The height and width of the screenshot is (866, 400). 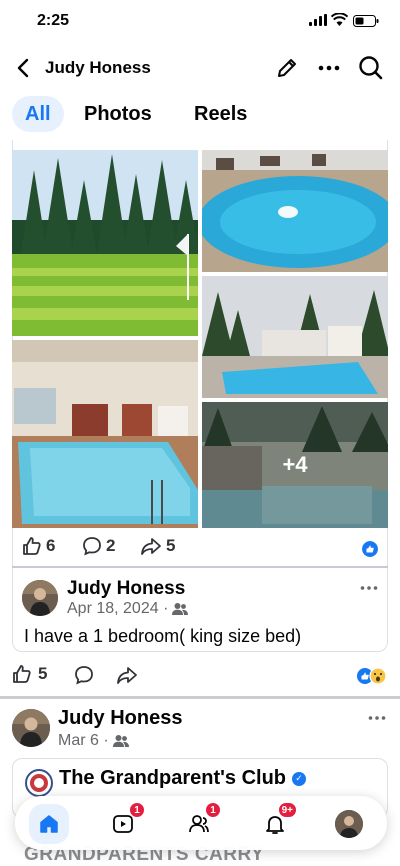 What do you see at coordinates (173, 778) in the screenshot?
I see `group-name-label: The Grandparent's Club` at bounding box center [173, 778].